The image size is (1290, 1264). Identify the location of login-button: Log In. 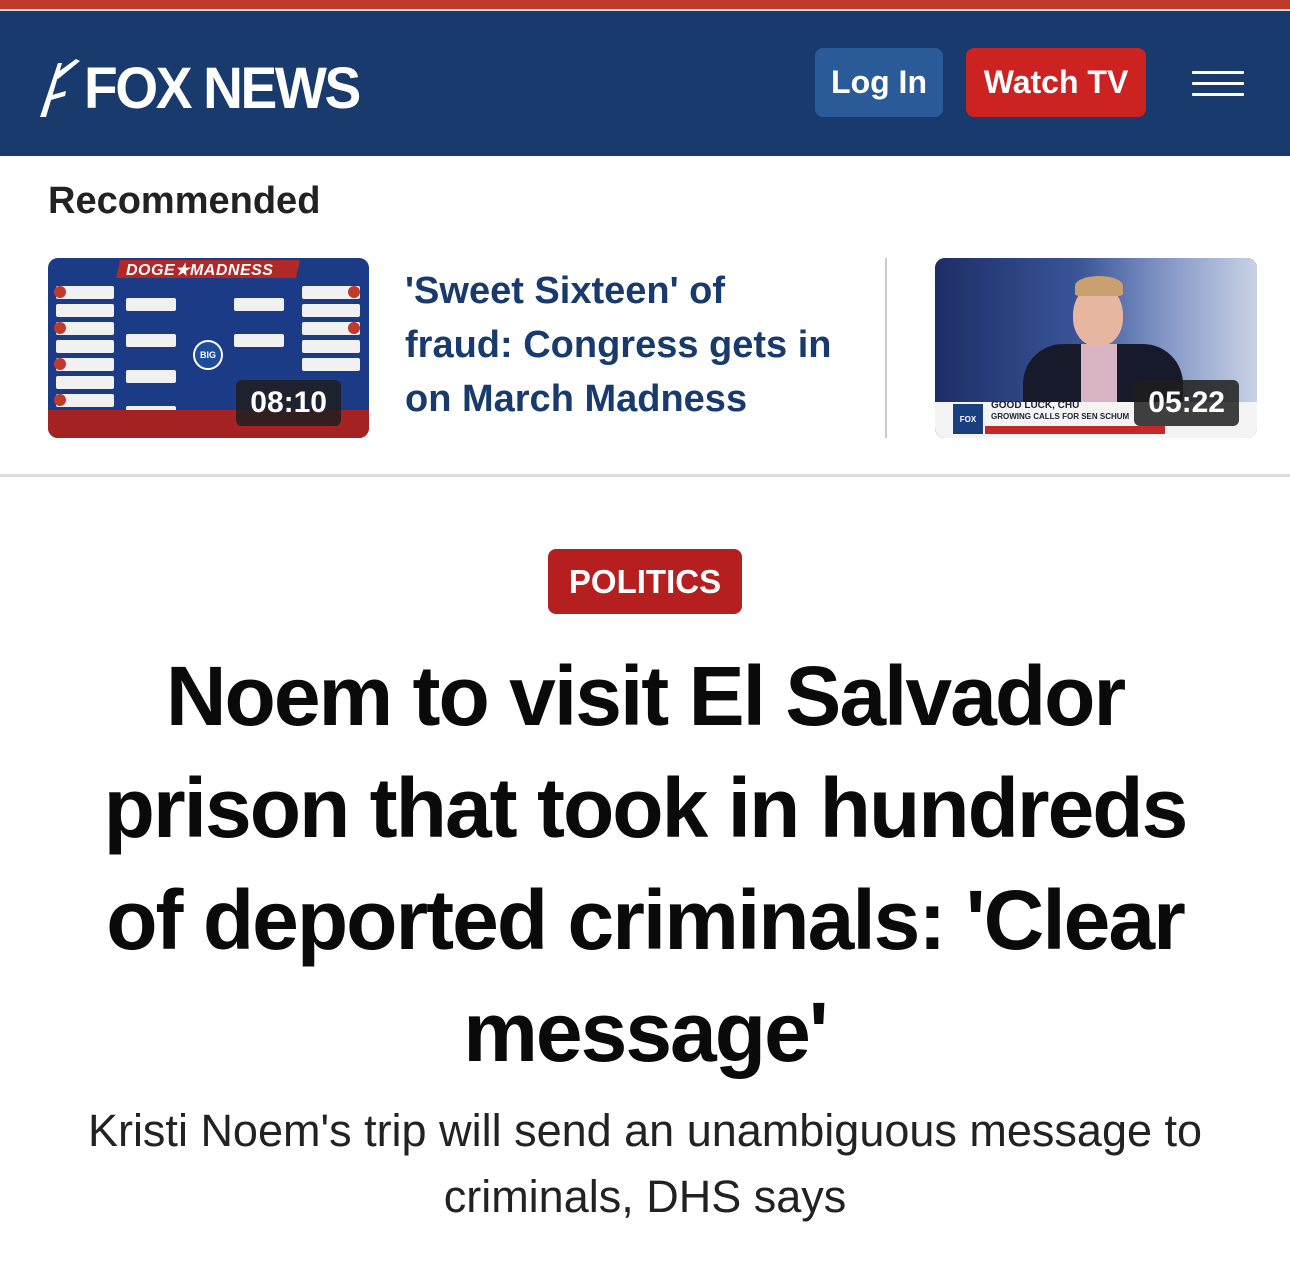
(879, 82).